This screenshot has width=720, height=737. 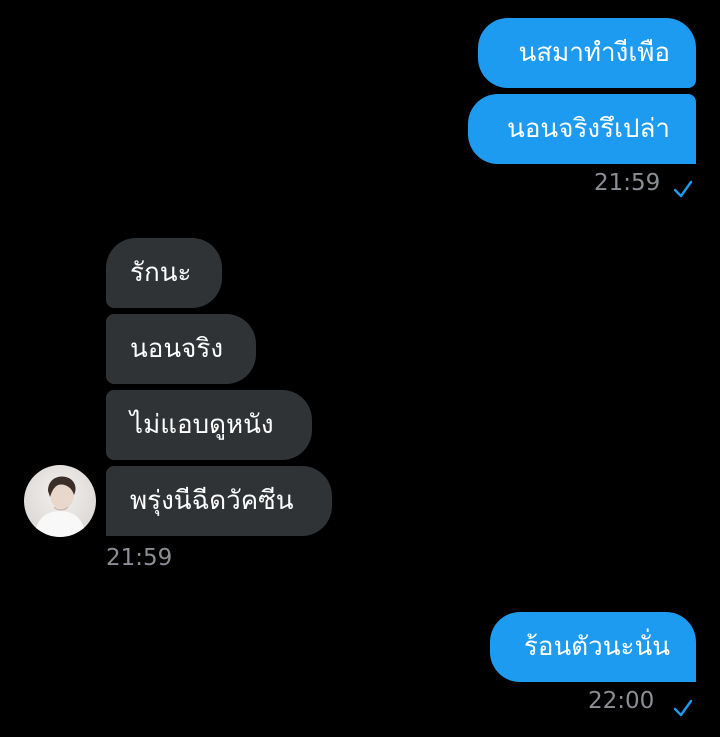 I want to click on incoming-message: ไม่แอบดูหนัง, so click(x=209, y=425).